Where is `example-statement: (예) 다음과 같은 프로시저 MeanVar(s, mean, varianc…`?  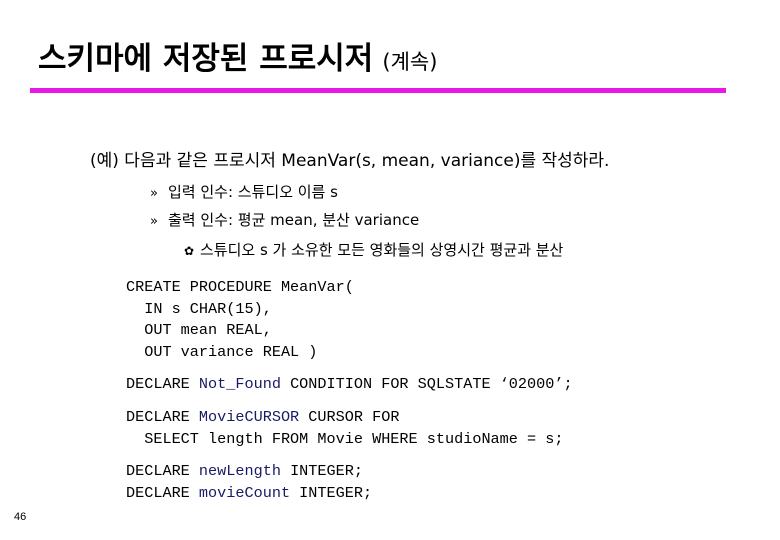 example-statement: (예) 다음과 같은 프로시저 MeanVar(s, mean, varianc… is located at coordinates (350, 161).